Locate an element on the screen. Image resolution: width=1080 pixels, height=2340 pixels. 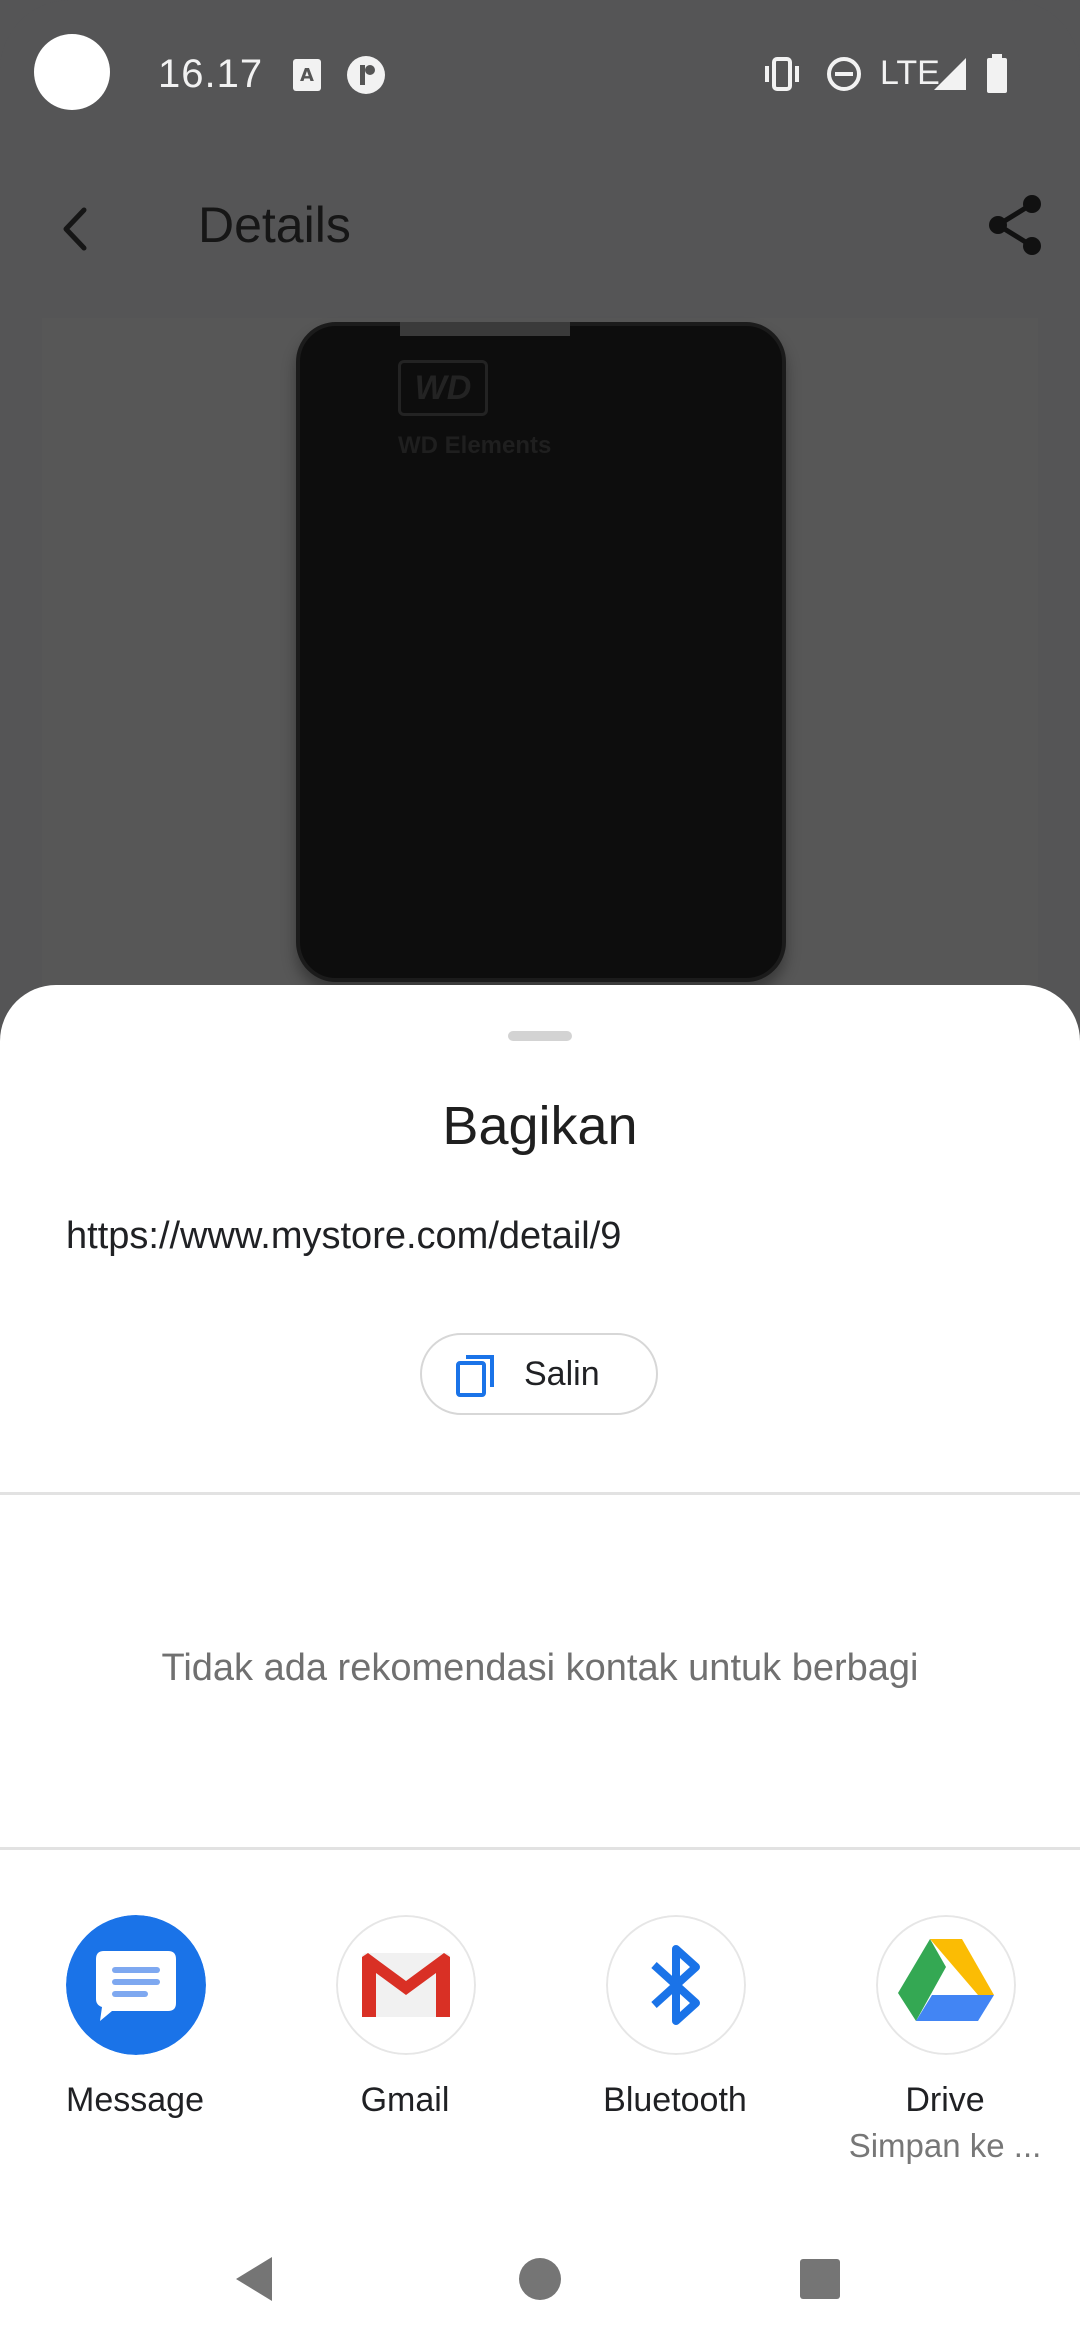
copy-button: Salin is located at coordinates (539, 1374).